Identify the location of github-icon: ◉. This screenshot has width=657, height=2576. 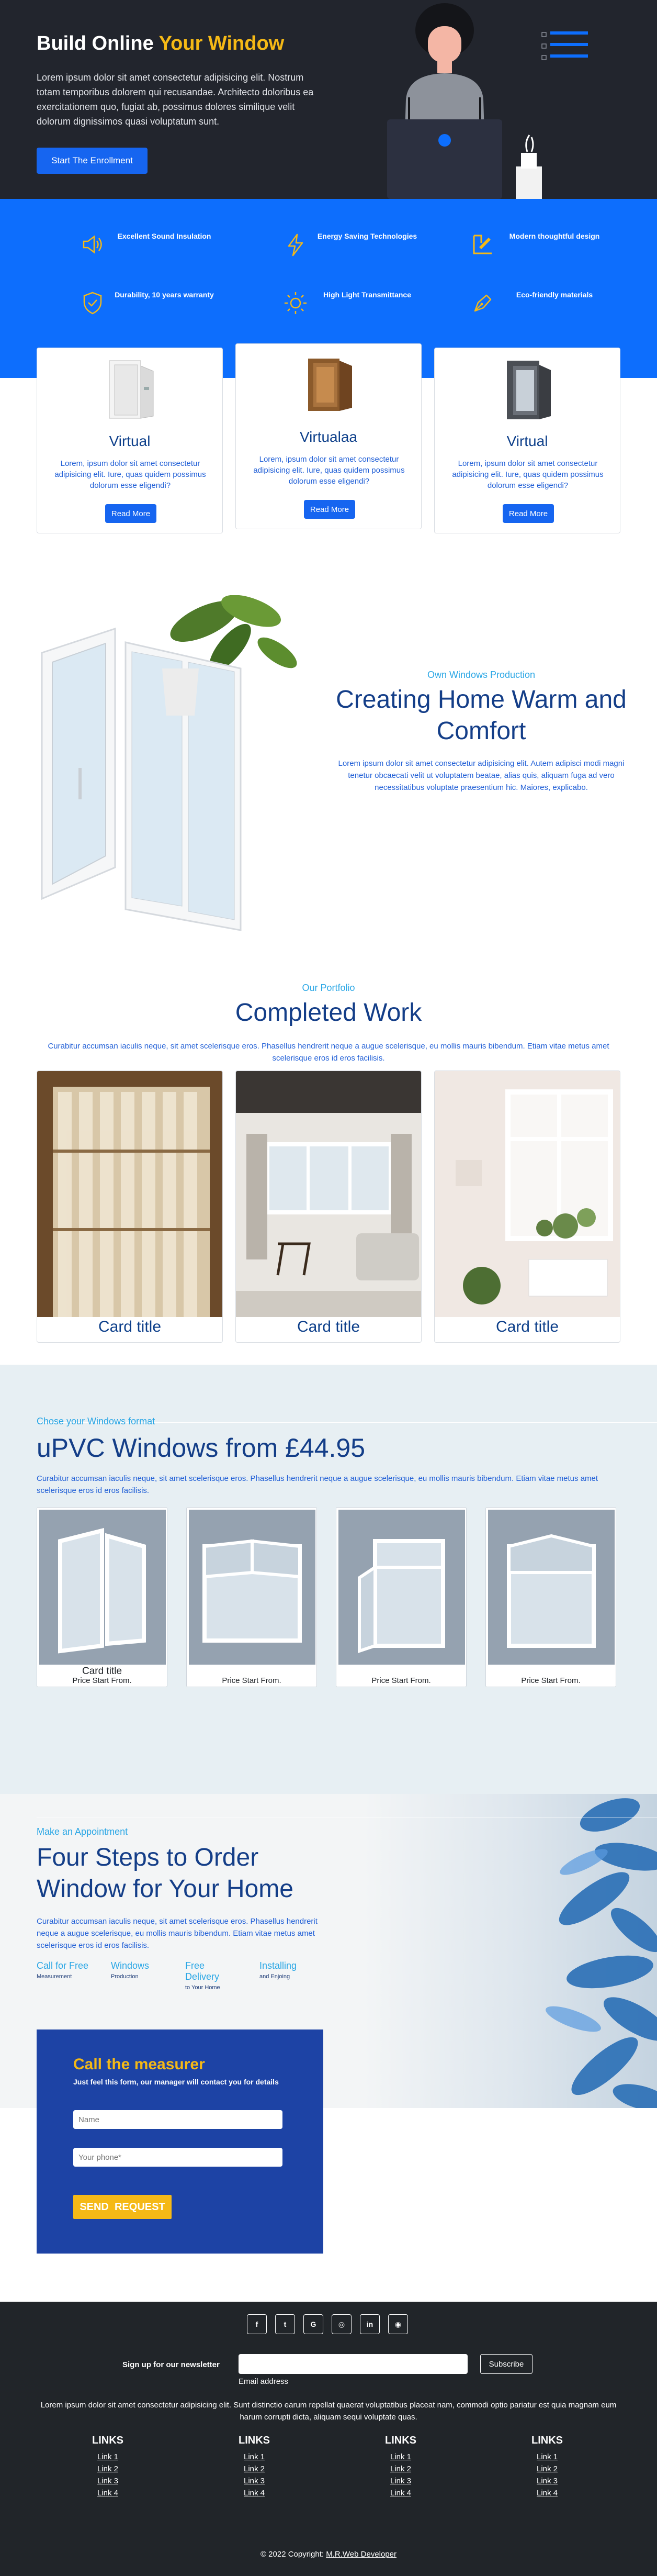
(398, 2324).